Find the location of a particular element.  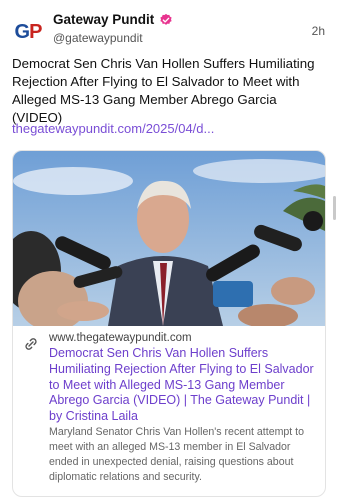

post-timestamp: 2h is located at coordinates (318, 31).